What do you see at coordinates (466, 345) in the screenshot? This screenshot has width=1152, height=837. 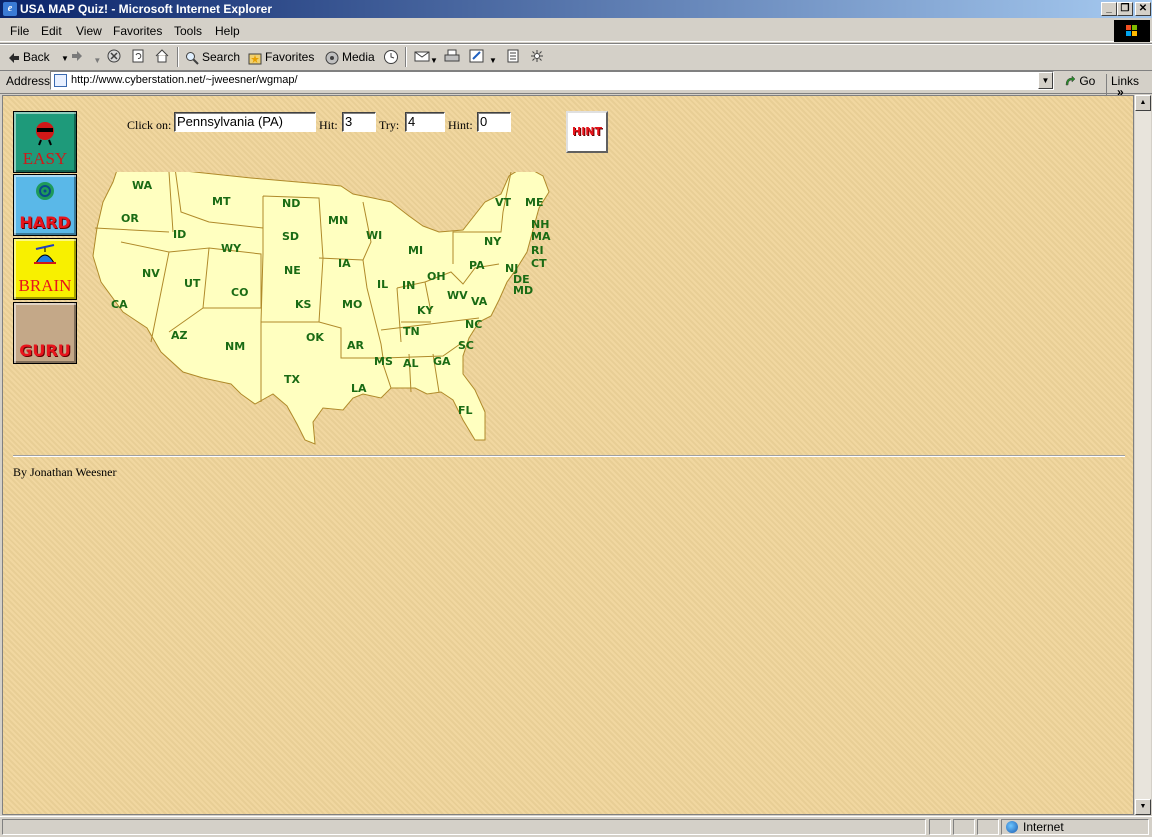 I see `state-sc: SC` at bounding box center [466, 345].